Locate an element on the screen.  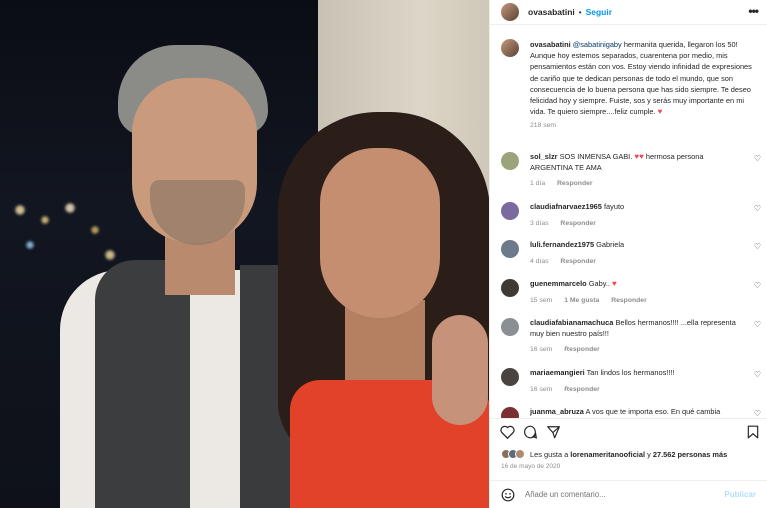
comment-meta: 15 sem 1 Me gusta Responder is located at coordinates (646, 300).